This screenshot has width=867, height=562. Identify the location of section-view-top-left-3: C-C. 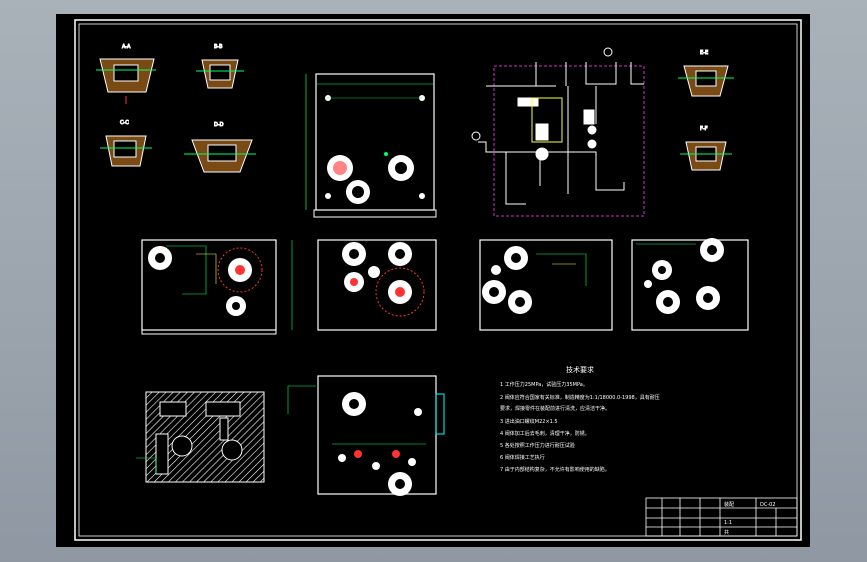
(126, 143).